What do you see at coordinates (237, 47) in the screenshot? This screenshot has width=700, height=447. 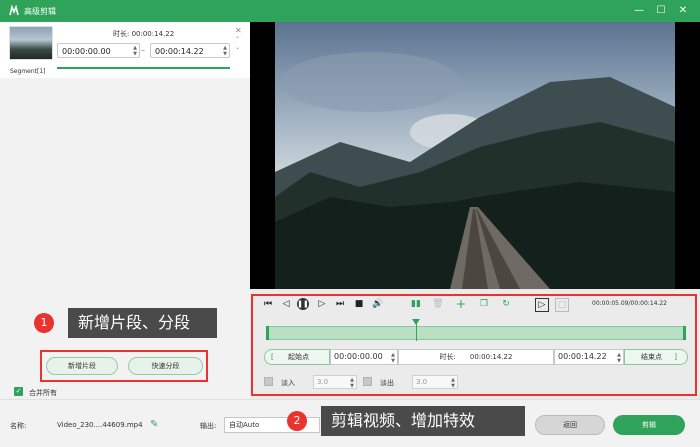 I see `move-down-icon: ⌄` at bounding box center [237, 47].